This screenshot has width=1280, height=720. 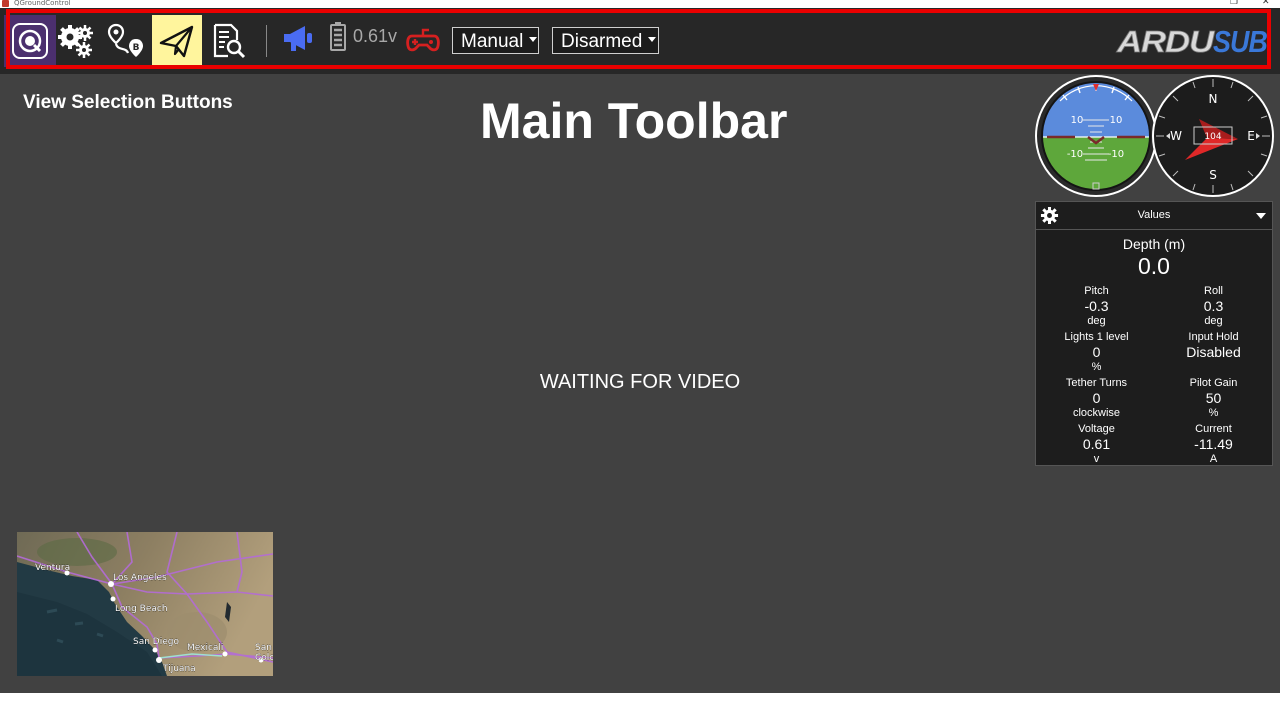 I want to click on compass-cardinal-w: W, so click(x=1176, y=136).